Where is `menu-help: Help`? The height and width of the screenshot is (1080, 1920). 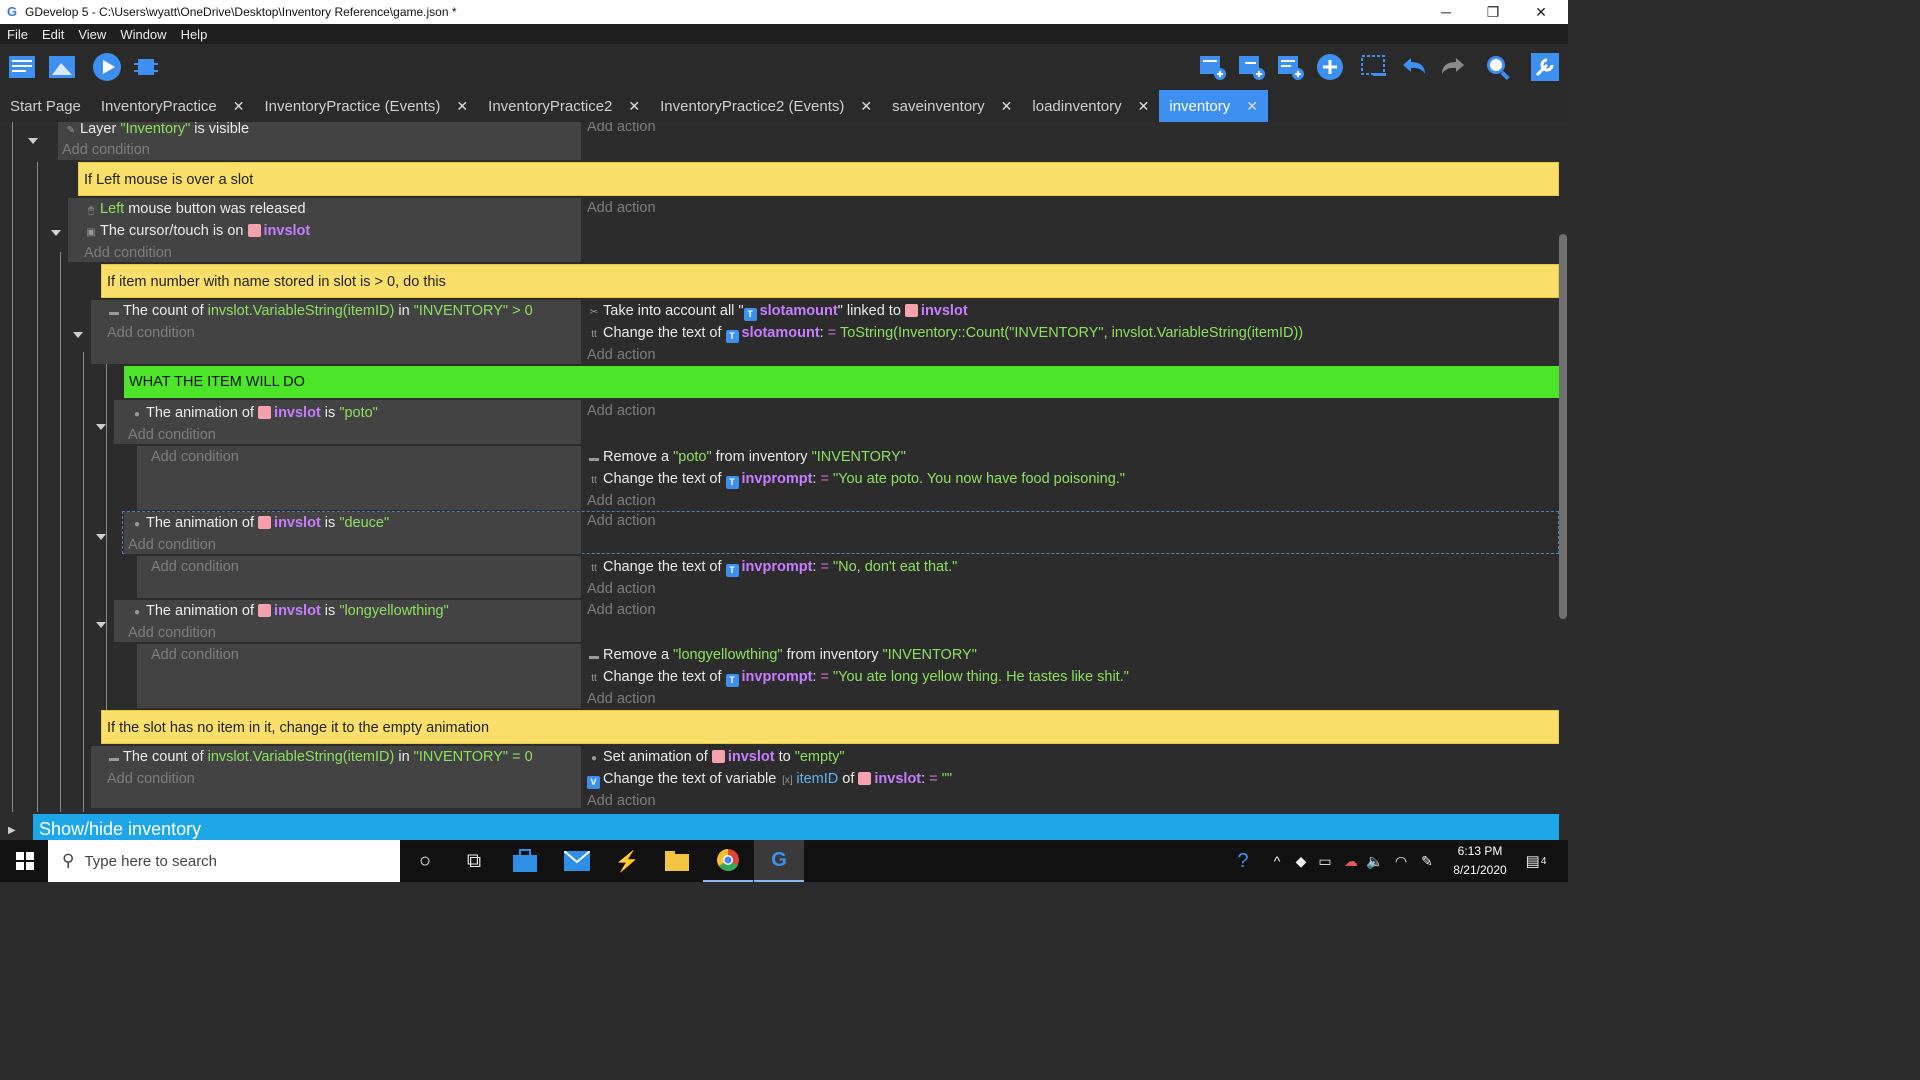
menu-help: Help is located at coordinates (194, 34).